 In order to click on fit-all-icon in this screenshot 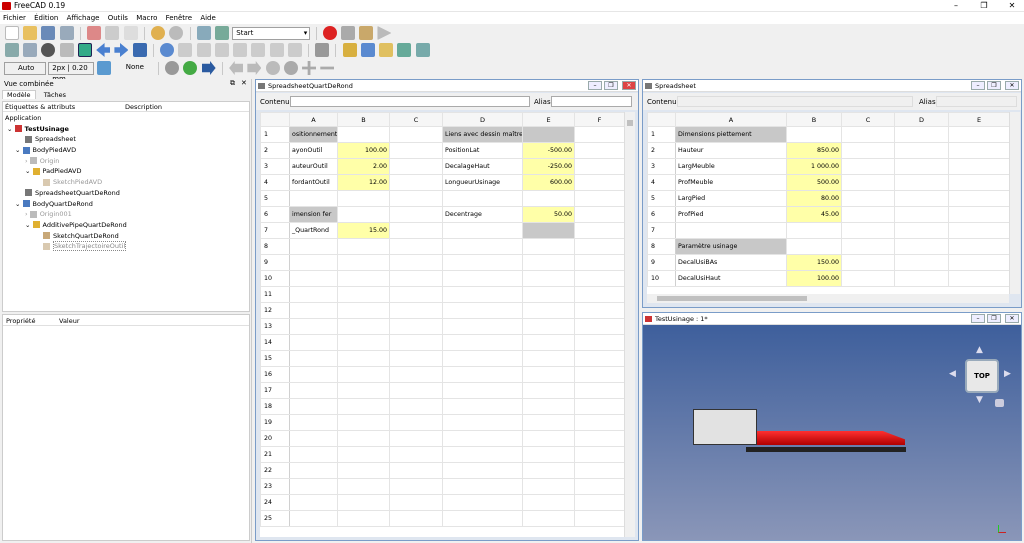, I will do `click(12, 50)`.